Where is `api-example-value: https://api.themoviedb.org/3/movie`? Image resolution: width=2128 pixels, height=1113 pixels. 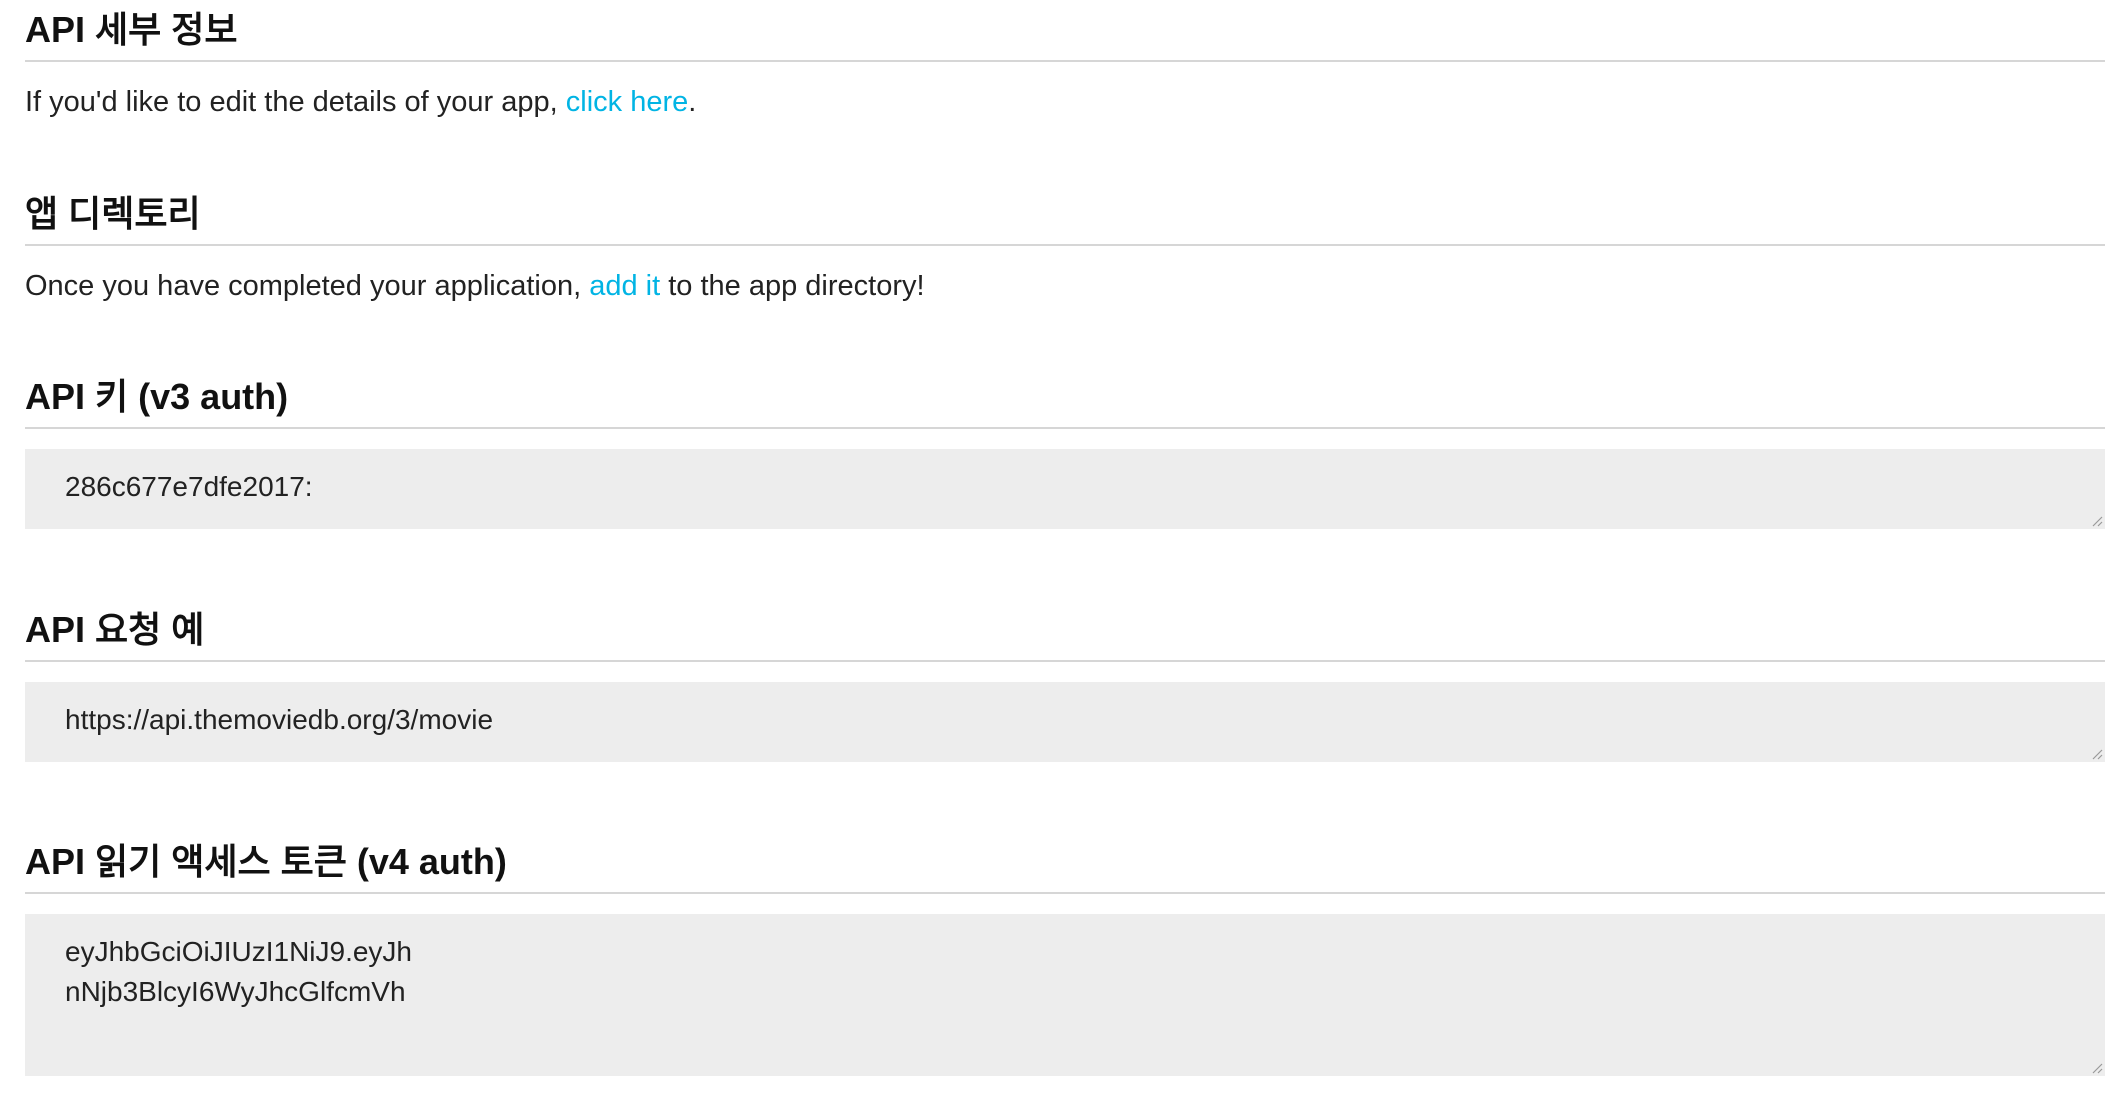 api-example-value: https://api.themoviedb.org/3/movie is located at coordinates (279, 719).